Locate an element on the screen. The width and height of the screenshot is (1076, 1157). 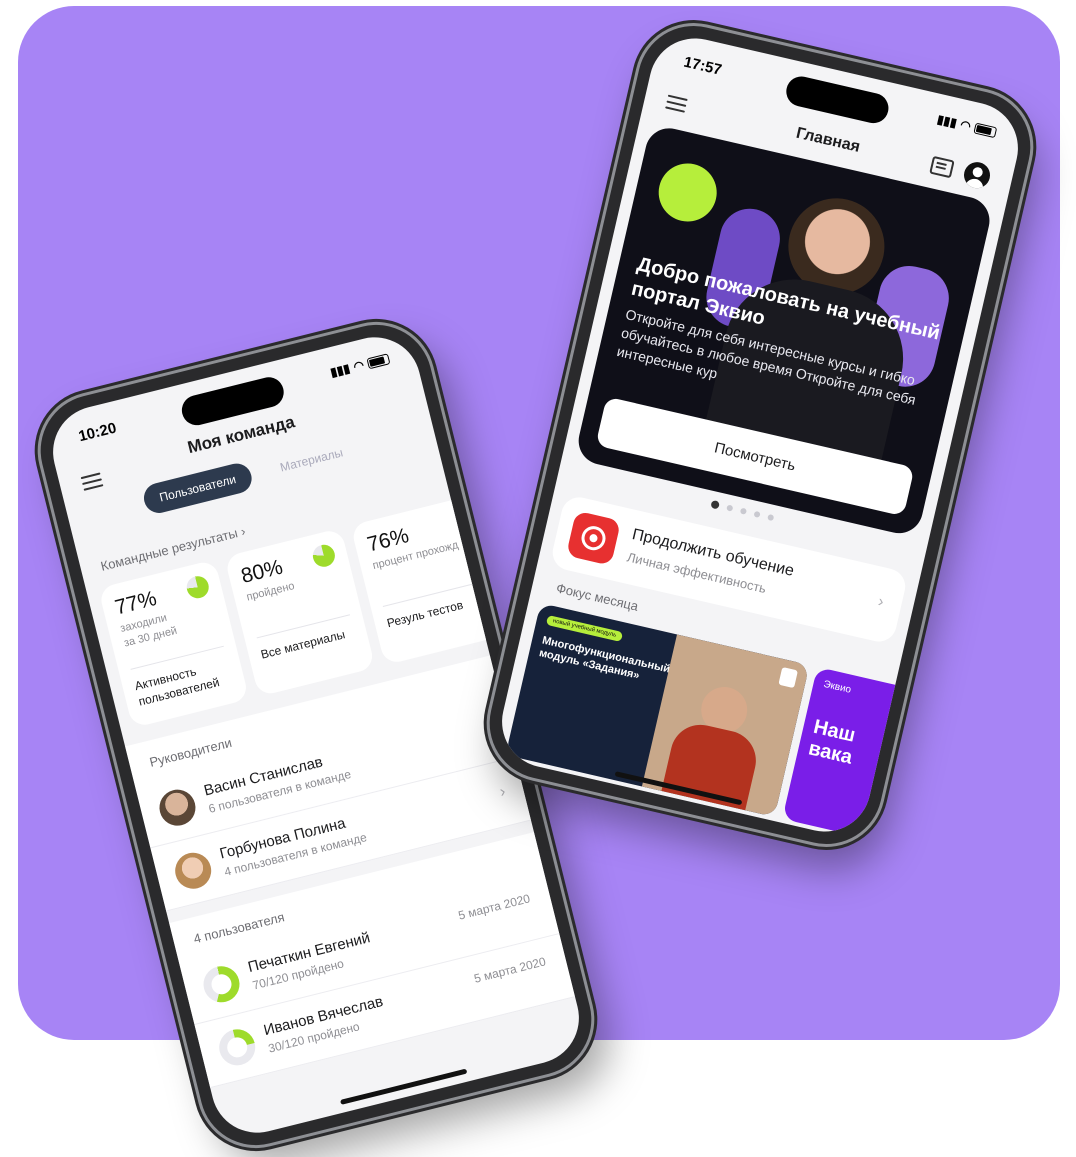
tab-materials: Материалы is located at coordinates (311, 460).